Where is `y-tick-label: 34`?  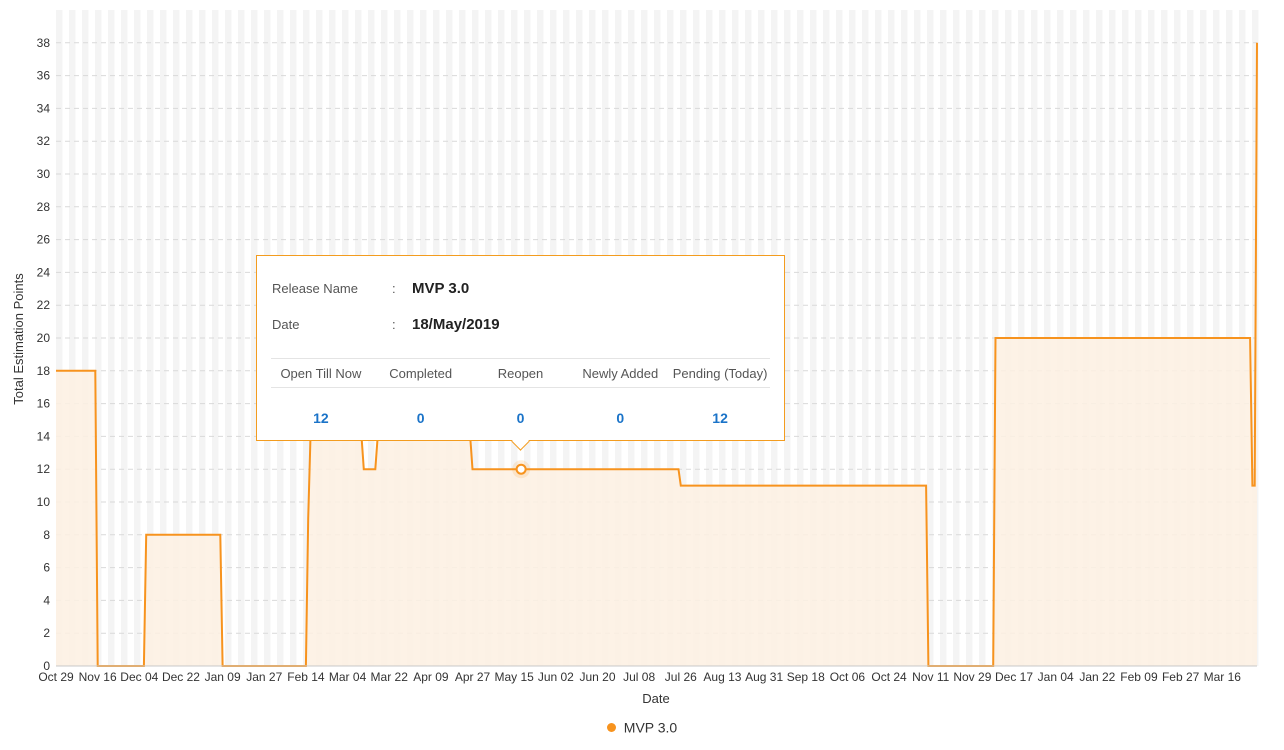
y-tick-label: 34 is located at coordinates (44, 108).